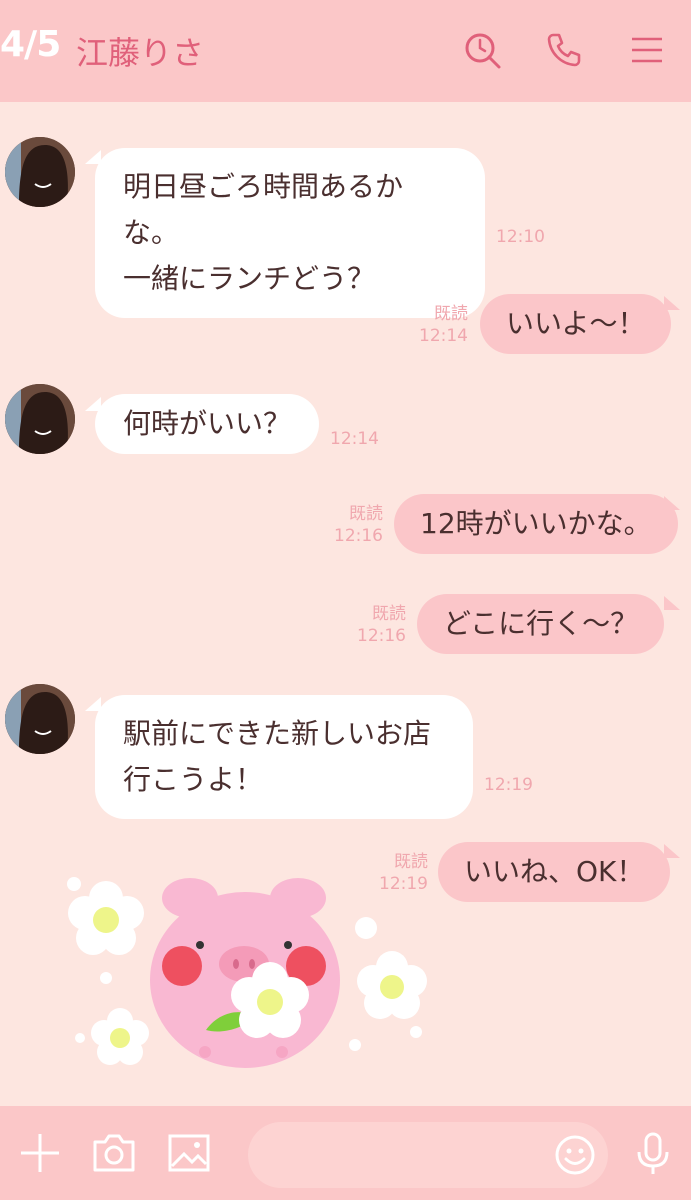  What do you see at coordinates (284, 757) in the screenshot?
I see `message-bubble-incoming: 駅前にできた新しいお店 行こうよ！` at bounding box center [284, 757].